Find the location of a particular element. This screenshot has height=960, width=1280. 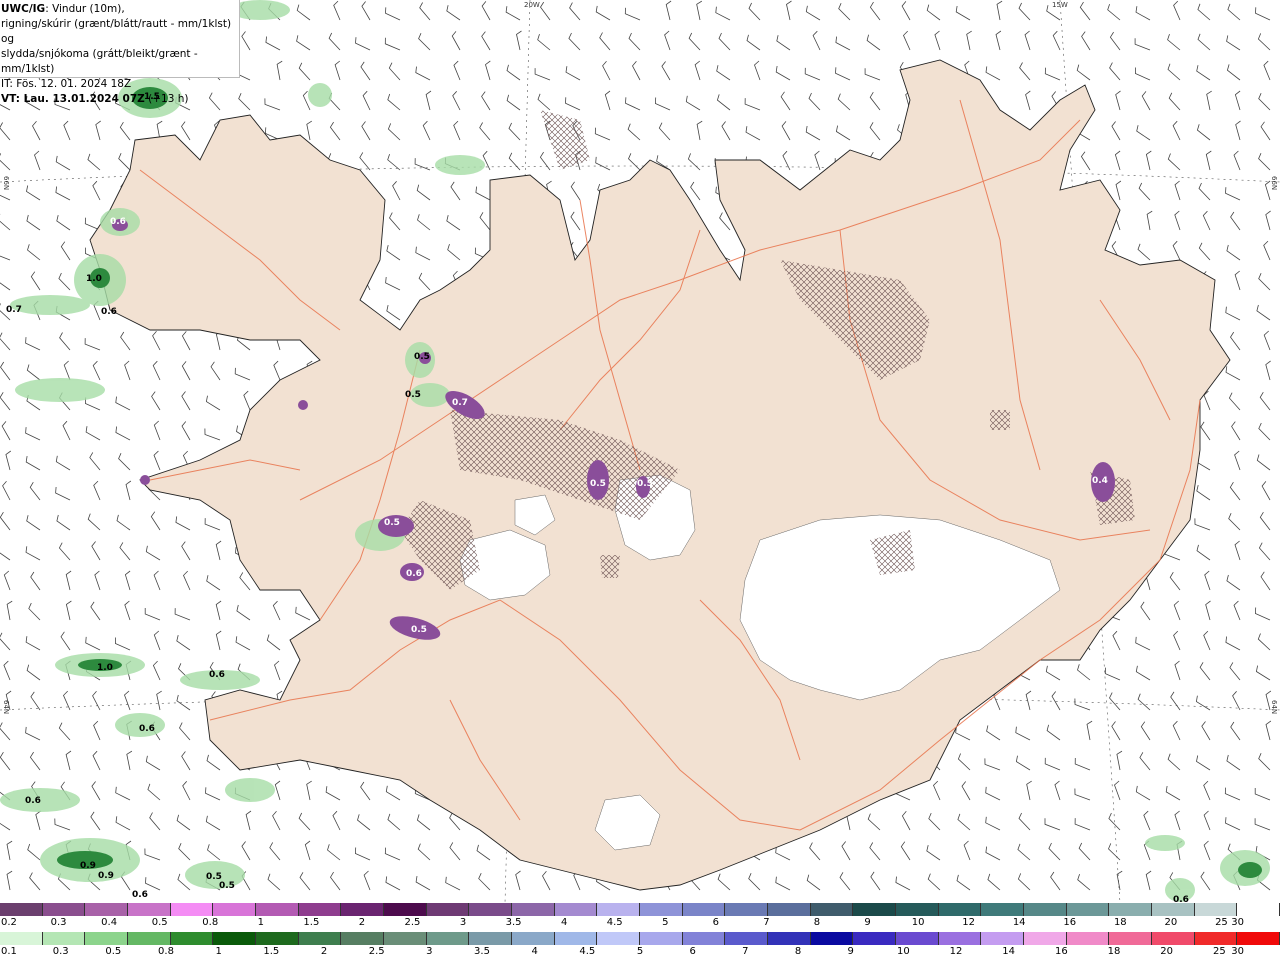

legend-label: 0.5 is located at coordinates (159, 922).